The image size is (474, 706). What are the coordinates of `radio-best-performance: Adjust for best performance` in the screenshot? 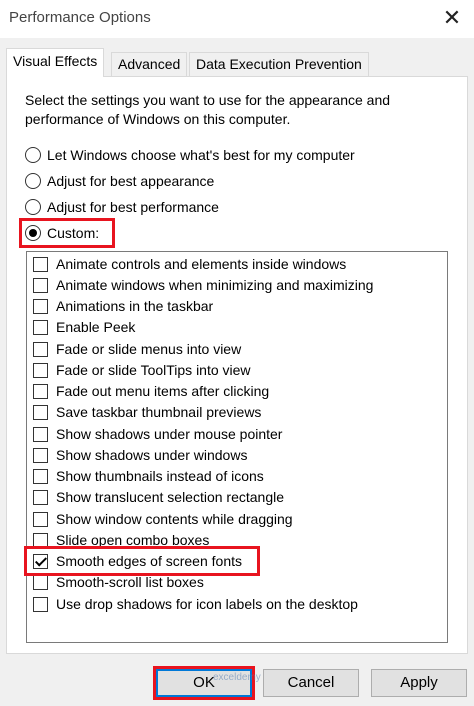 It's located at (122, 207).